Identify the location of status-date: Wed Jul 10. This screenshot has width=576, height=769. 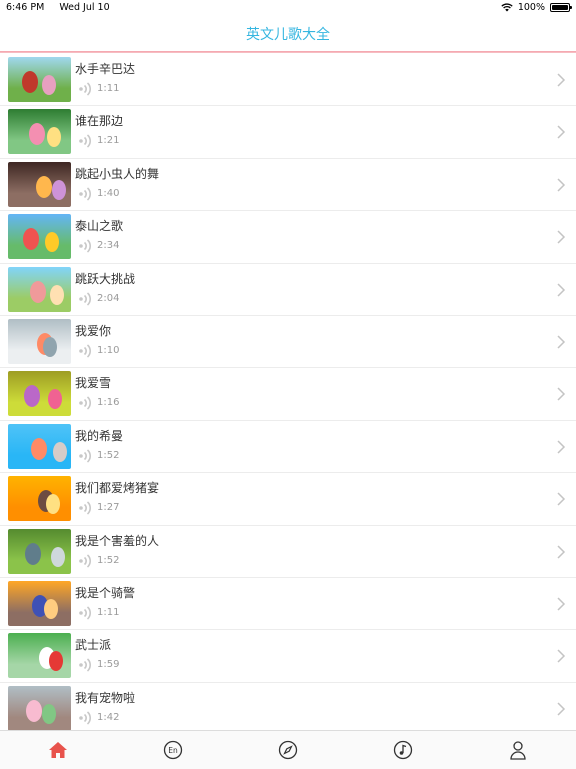
(84, 7).